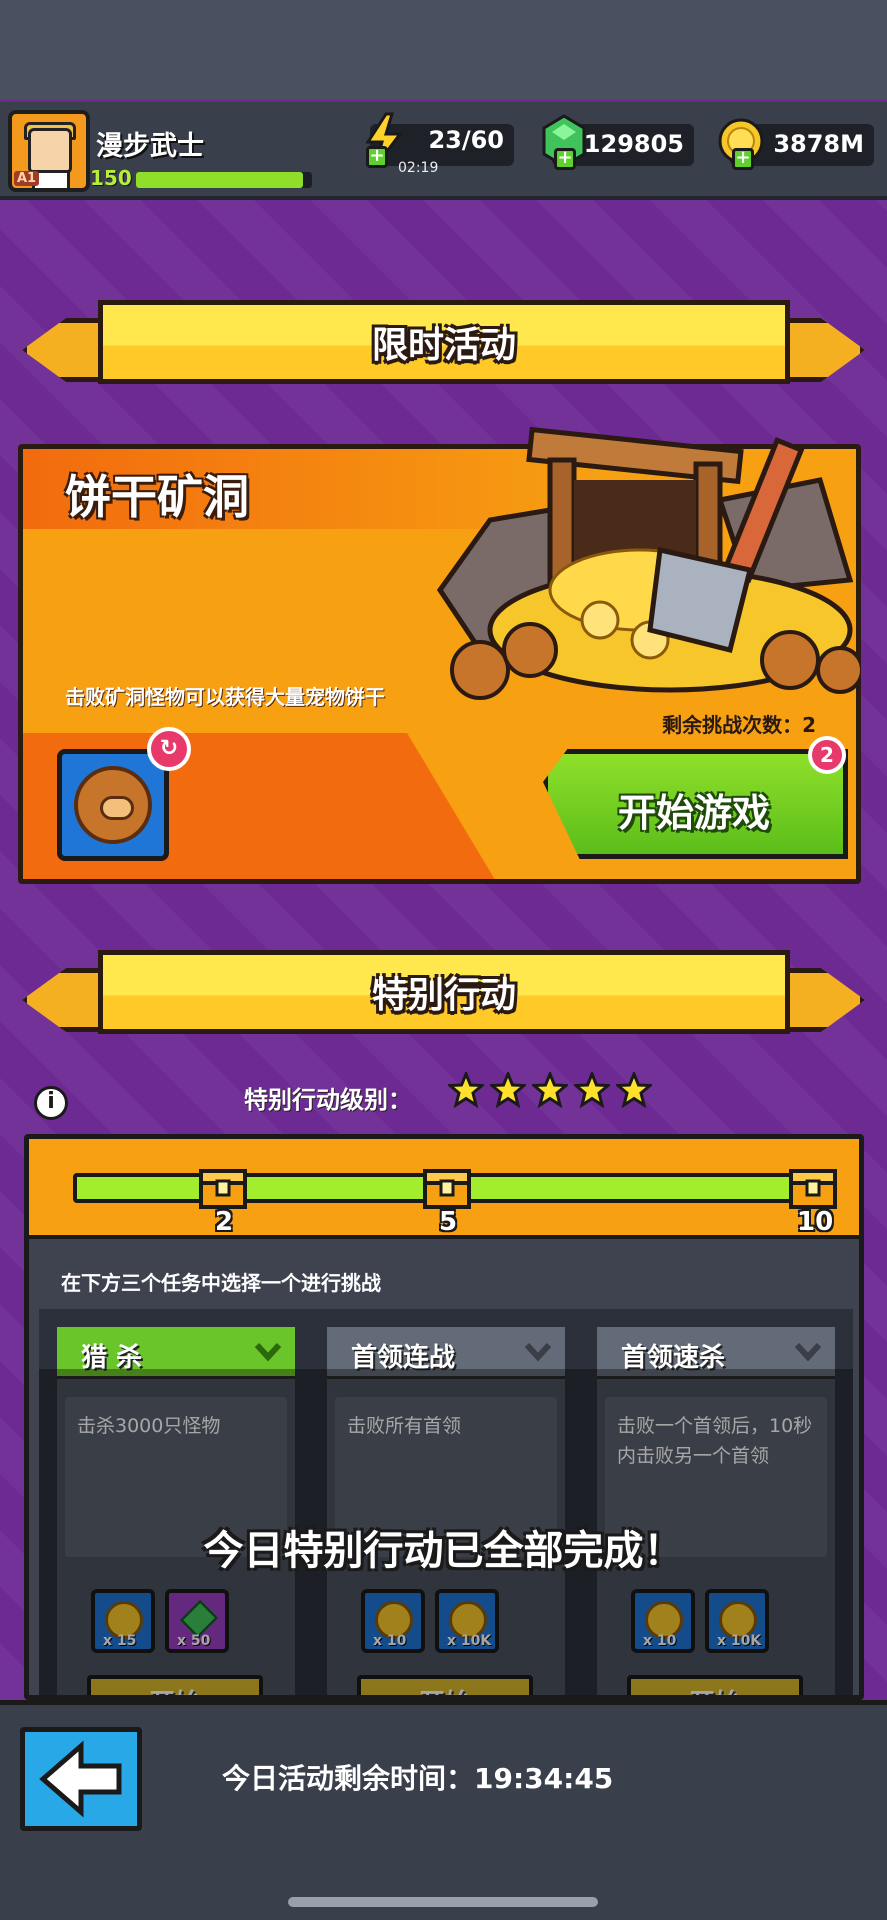  What do you see at coordinates (225, 697) in the screenshot?
I see `event-description: 击败矿洞怪物可以获得大量宠物饼干` at bounding box center [225, 697].